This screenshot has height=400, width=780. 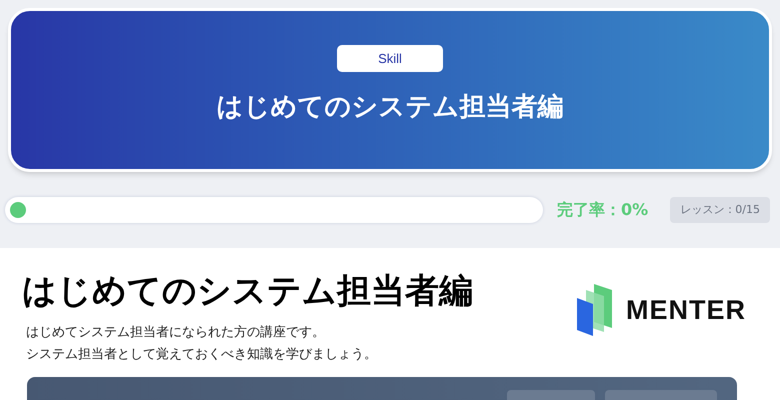 What do you see at coordinates (202, 355) in the screenshot?
I see `course-description: システム担当者として覚えておくべき知識を学びましょう。` at bounding box center [202, 355].